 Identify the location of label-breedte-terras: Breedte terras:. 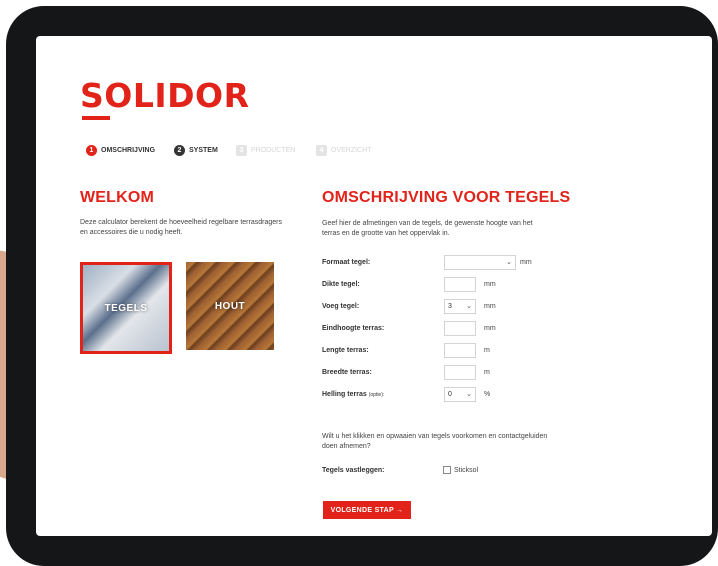
(347, 372).